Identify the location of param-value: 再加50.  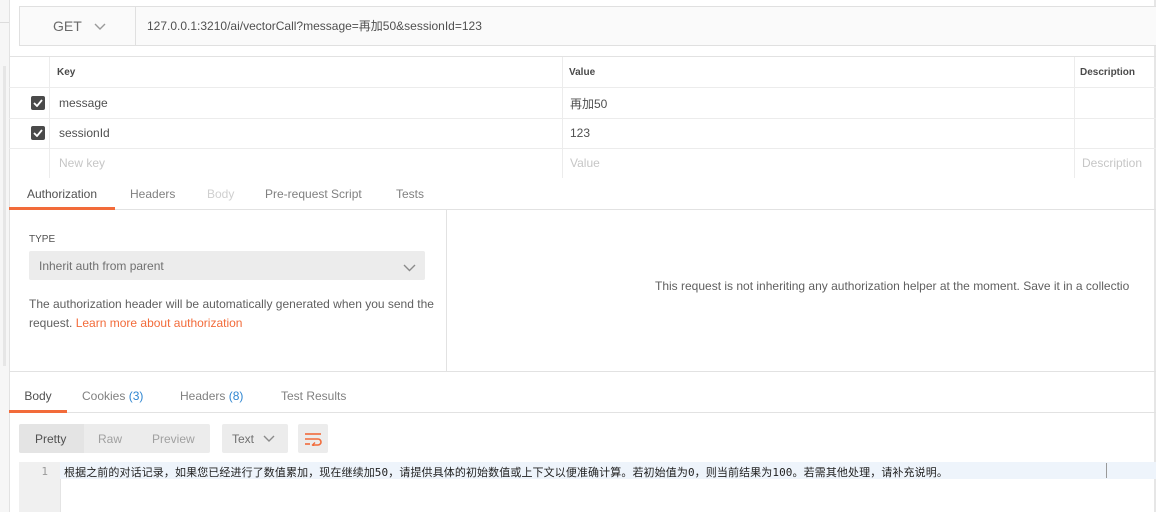
(588, 103).